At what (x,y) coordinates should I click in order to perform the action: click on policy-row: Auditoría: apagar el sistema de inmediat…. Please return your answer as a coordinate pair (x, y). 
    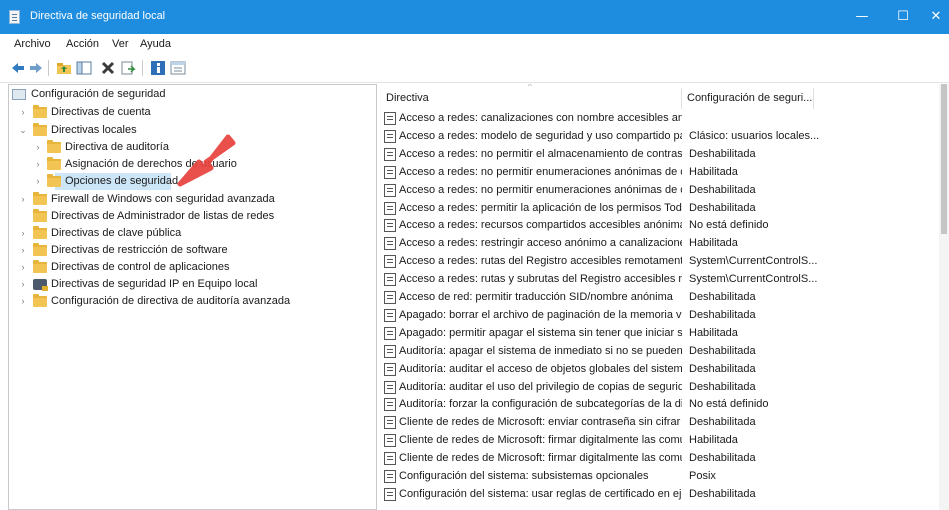
    Looking at the image, I should click on (659, 351).